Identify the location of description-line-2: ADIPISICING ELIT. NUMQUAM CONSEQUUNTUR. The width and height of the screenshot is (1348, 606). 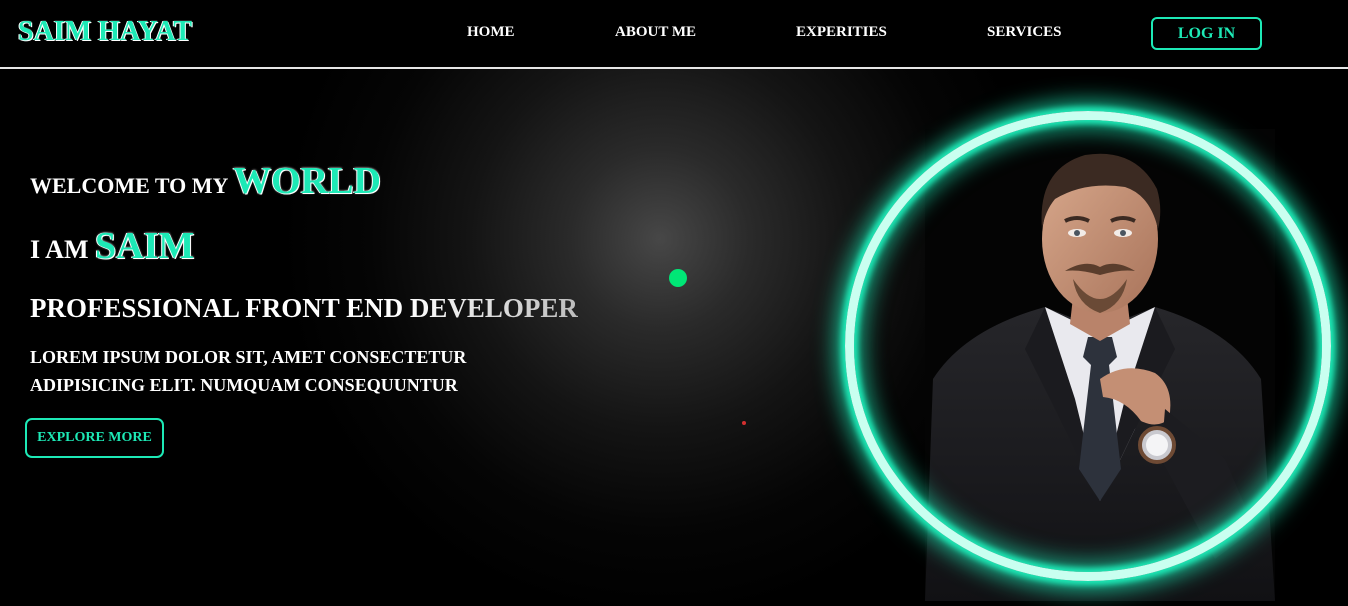
(244, 385).